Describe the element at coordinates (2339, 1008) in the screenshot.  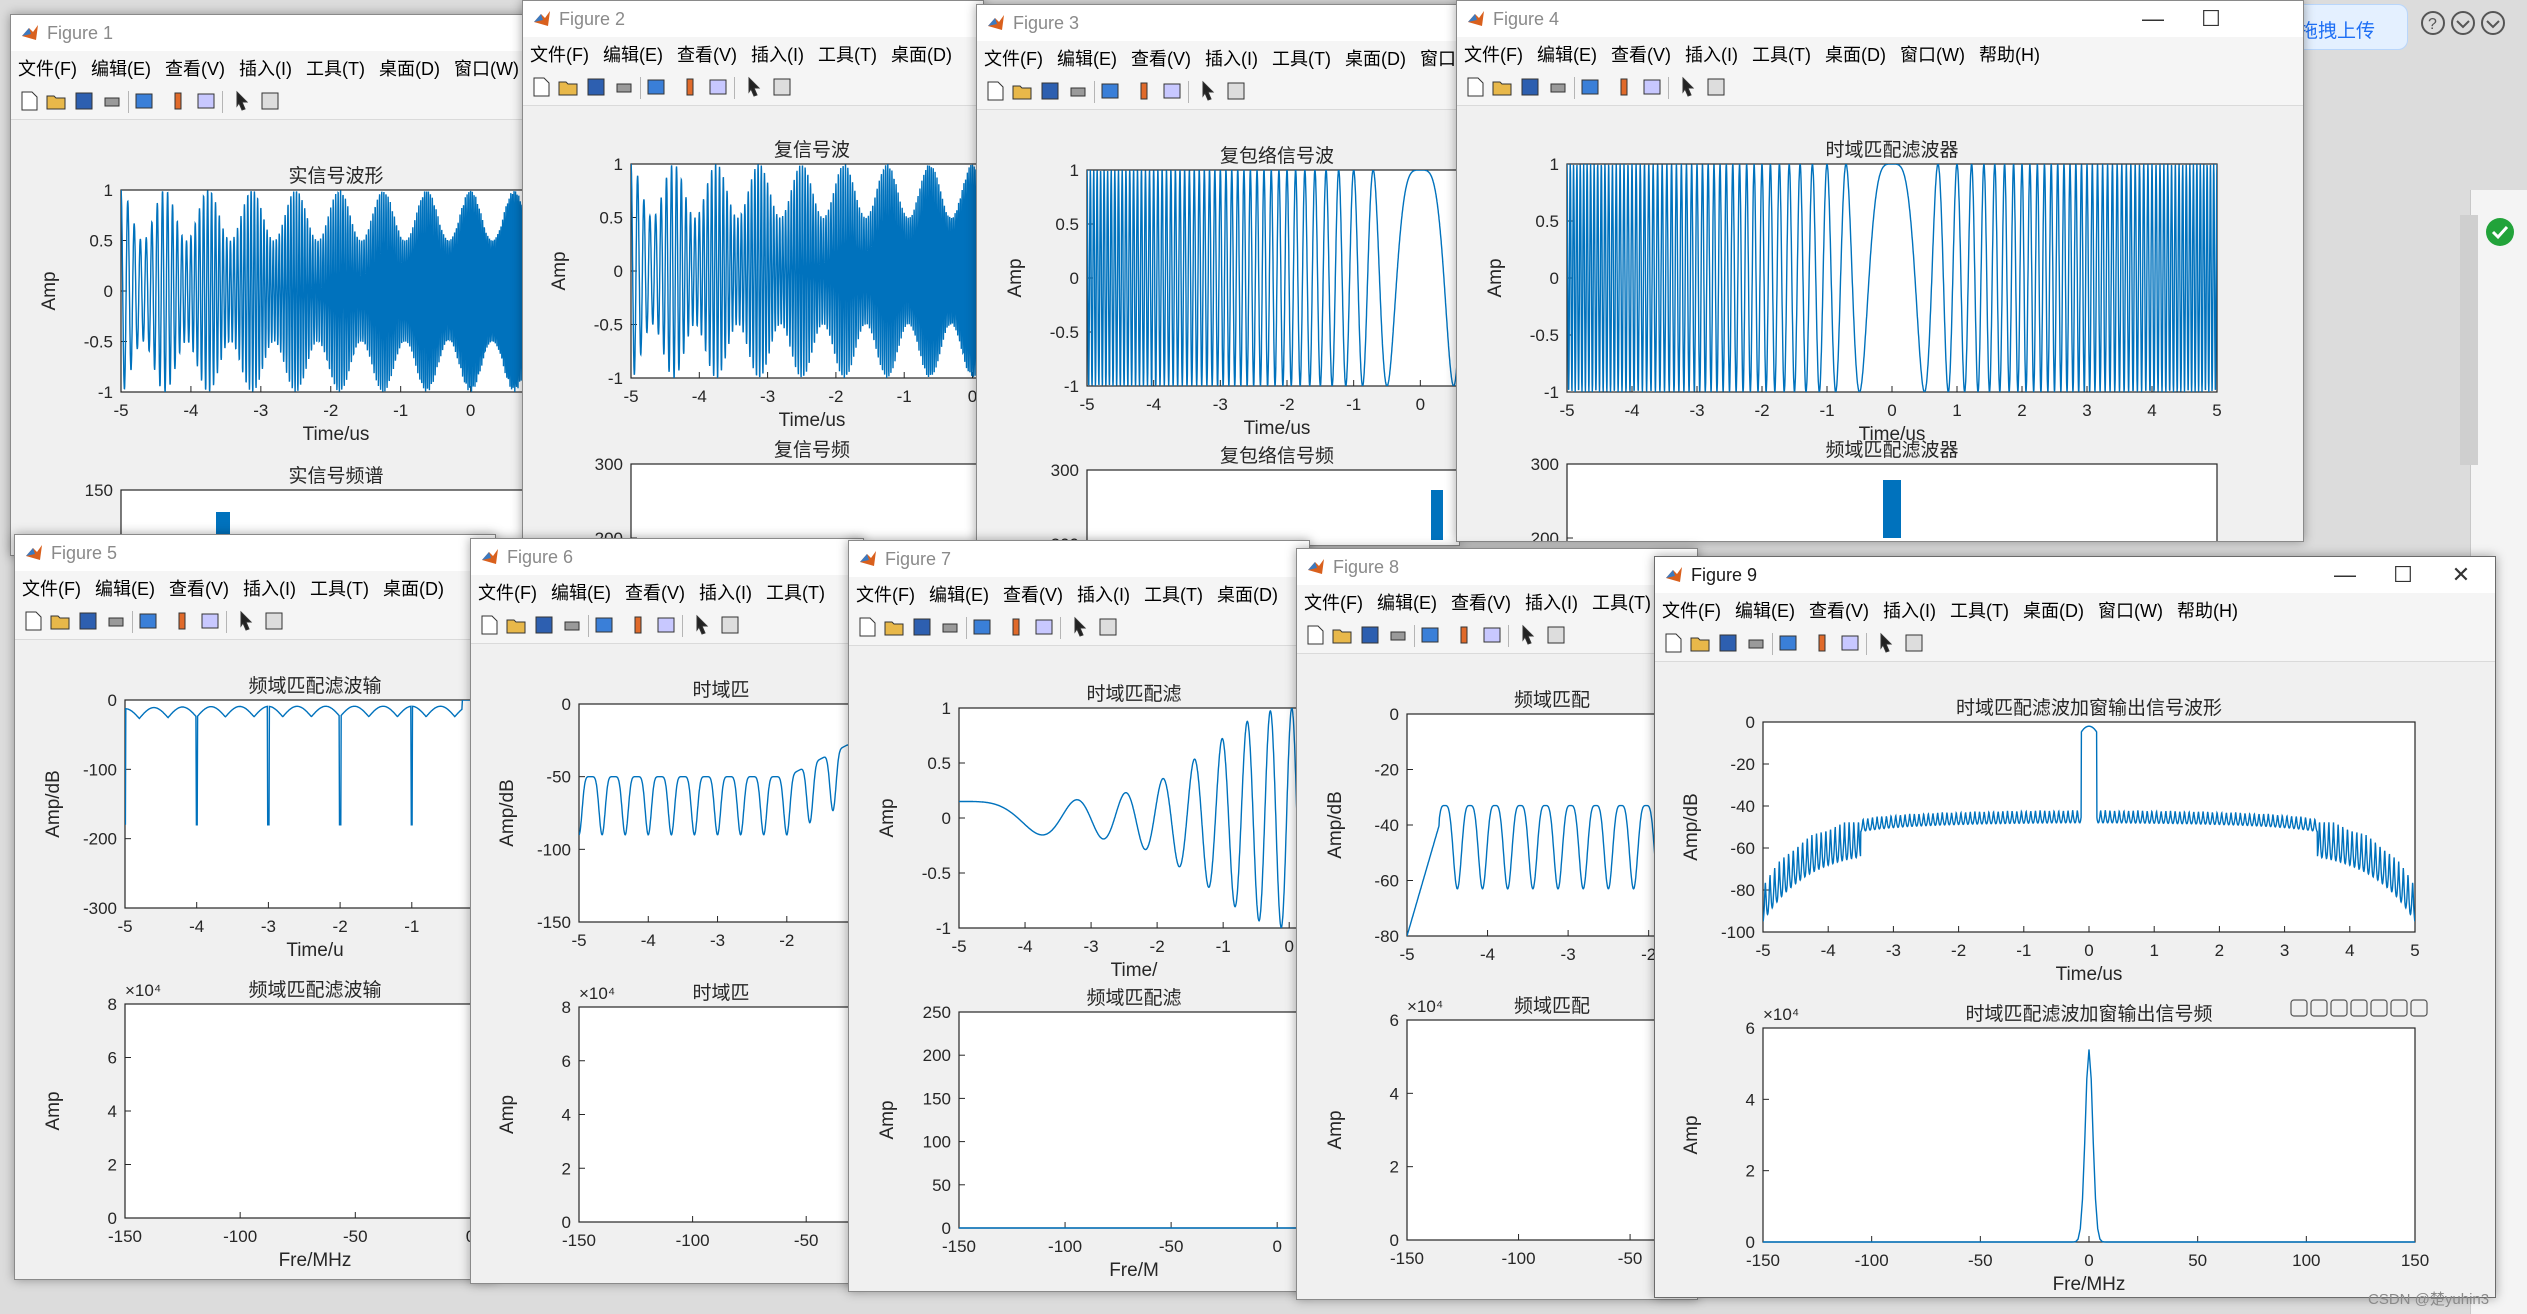
I see `datatip-icon` at that location.